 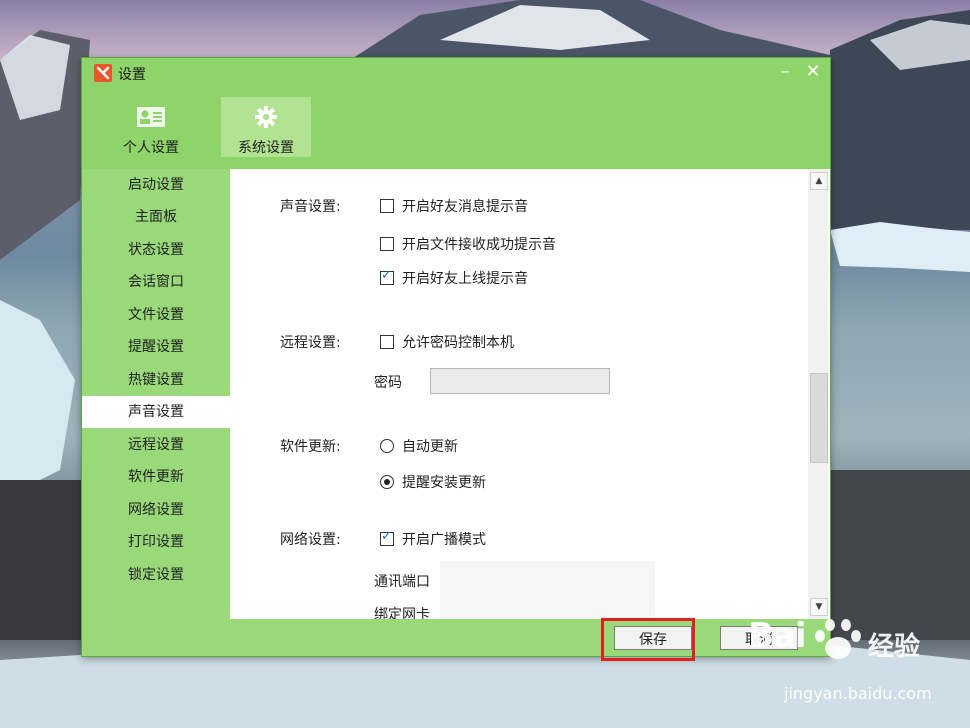 I want to click on checkbox-label: 开启好友上线提示音, so click(x=465, y=279).